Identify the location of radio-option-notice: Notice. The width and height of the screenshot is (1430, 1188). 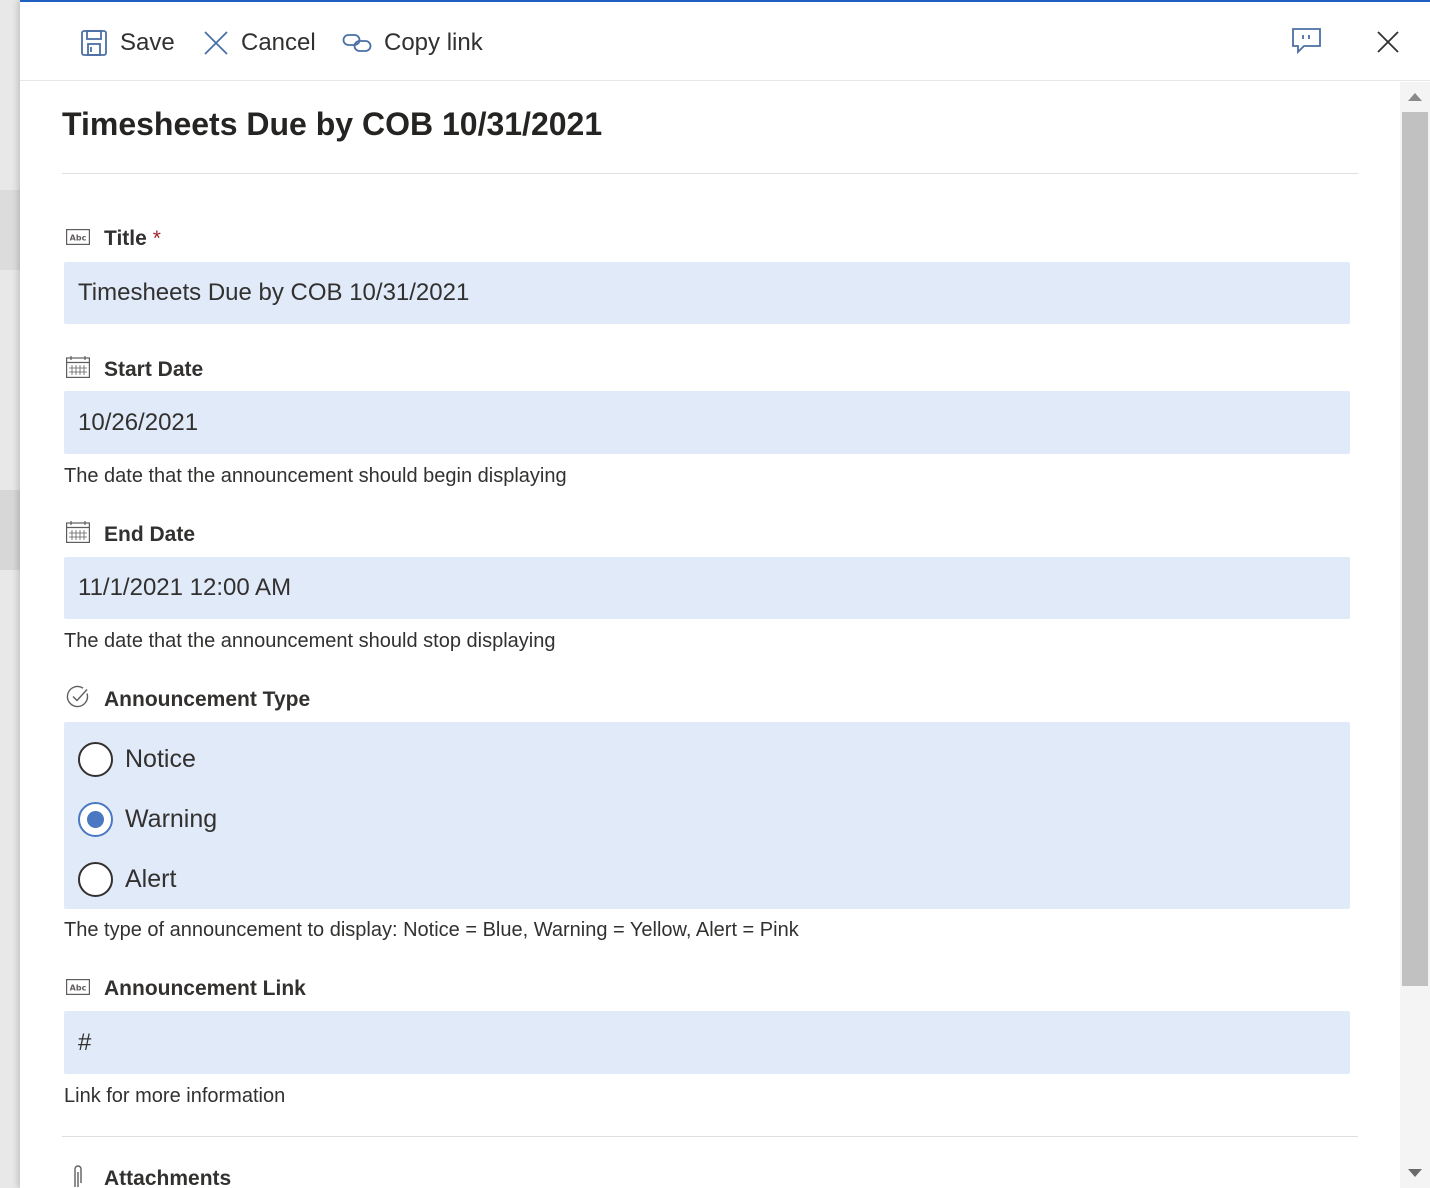
(137, 759).